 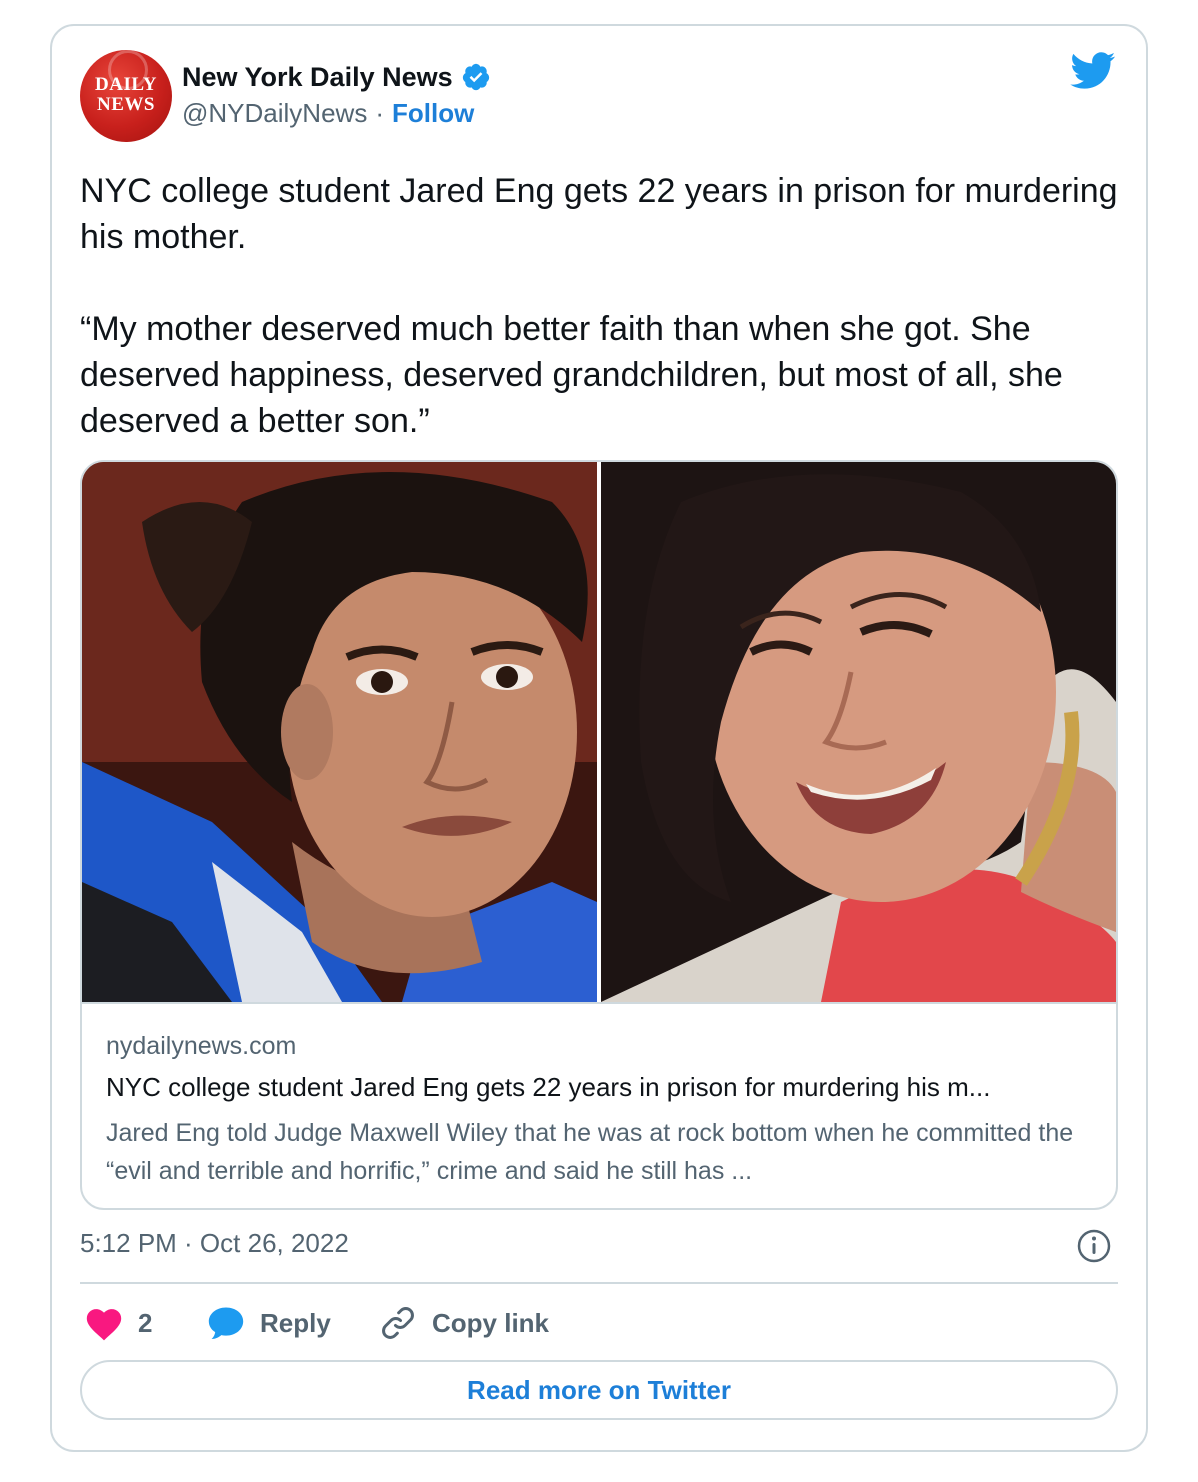 I want to click on read-more-button: Read more on Twitter, so click(x=599, y=1390).